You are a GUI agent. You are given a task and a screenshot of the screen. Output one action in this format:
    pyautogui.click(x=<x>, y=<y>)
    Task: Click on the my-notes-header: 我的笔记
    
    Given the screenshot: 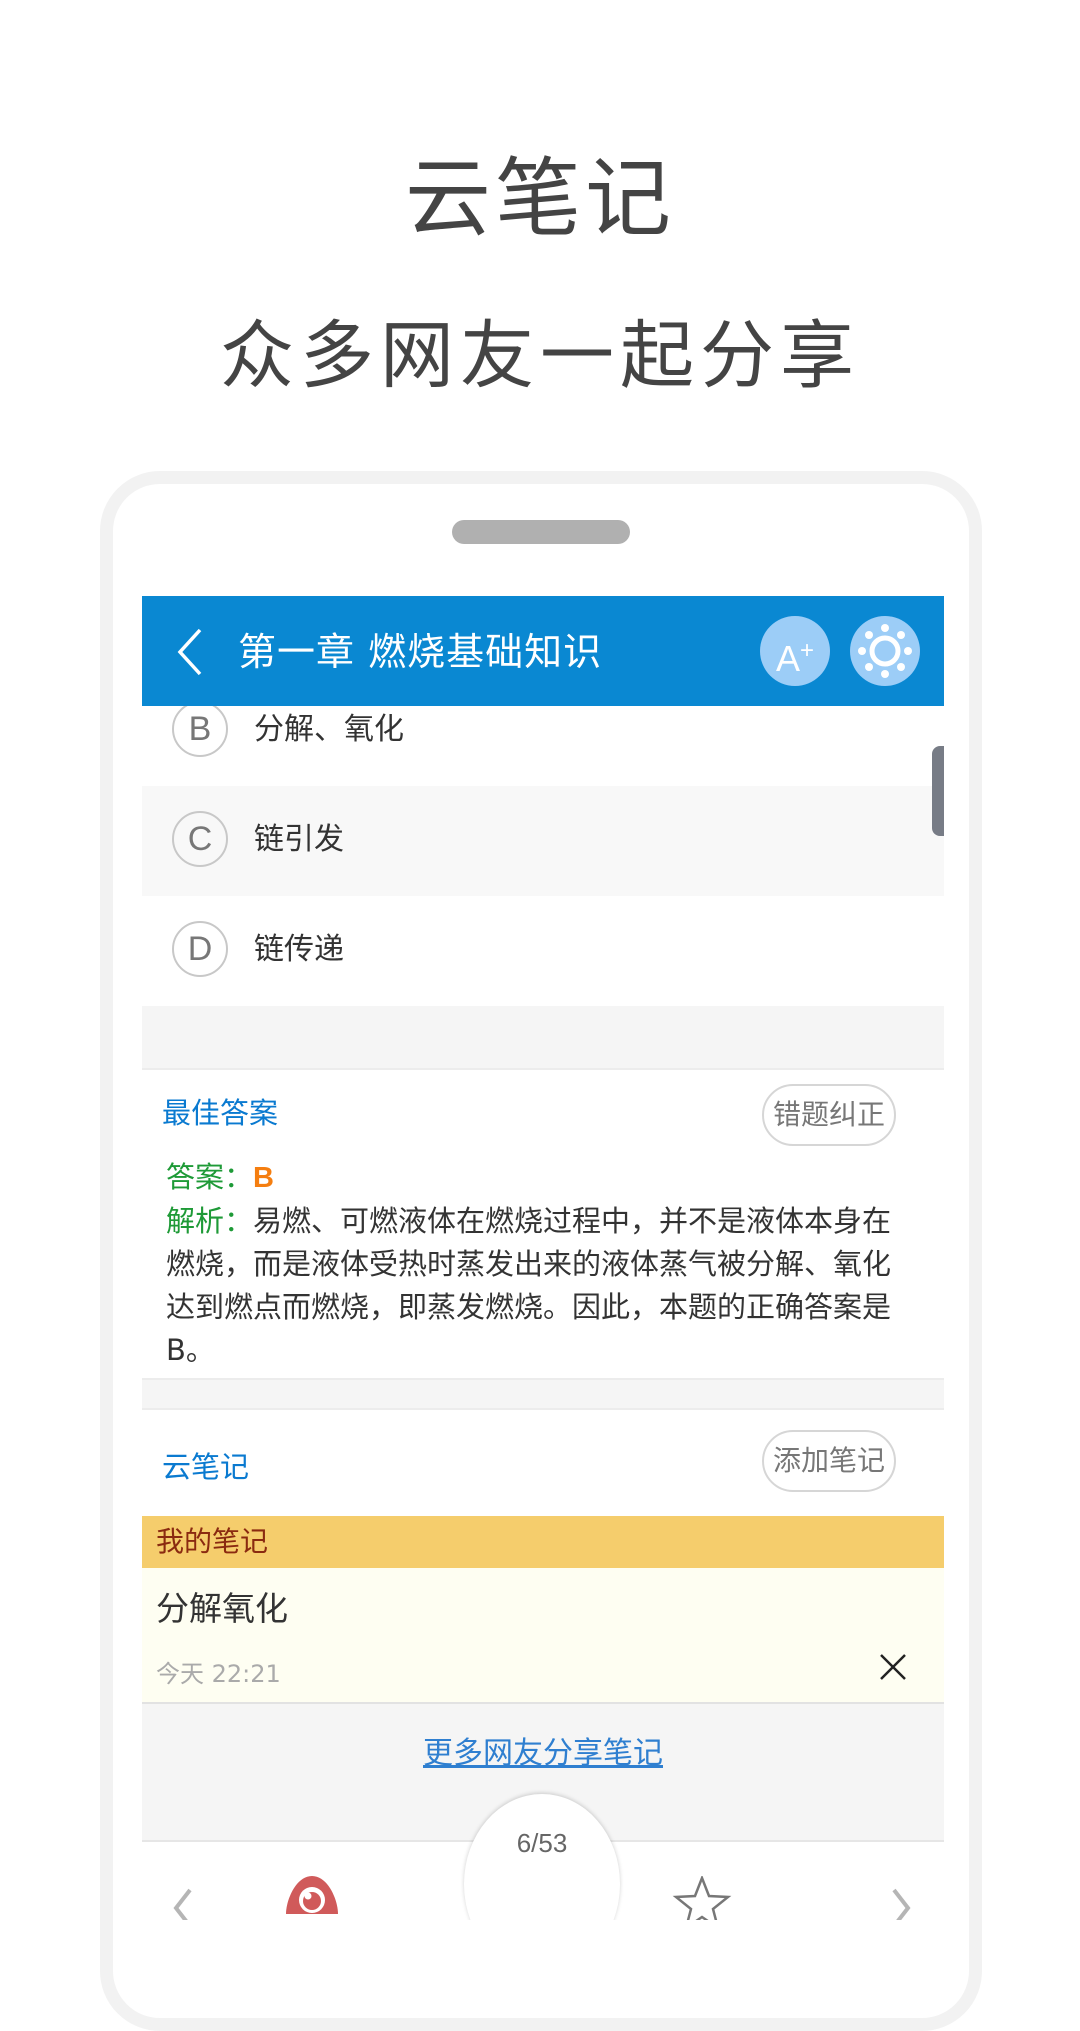 What is the action you would take?
    pyautogui.click(x=543, y=1542)
    